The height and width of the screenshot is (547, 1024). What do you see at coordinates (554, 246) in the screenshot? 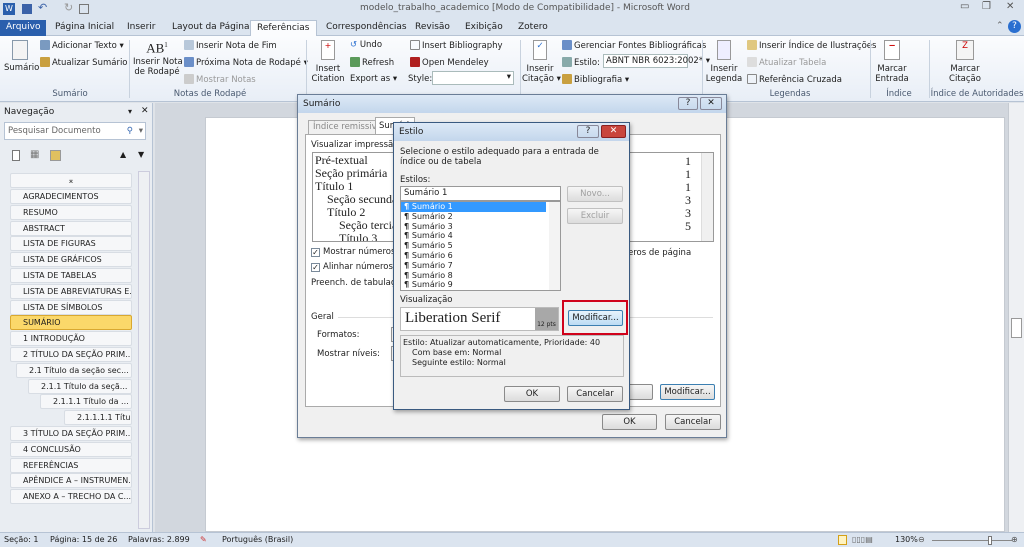
I see `styles-list-scrollbar` at bounding box center [554, 246].